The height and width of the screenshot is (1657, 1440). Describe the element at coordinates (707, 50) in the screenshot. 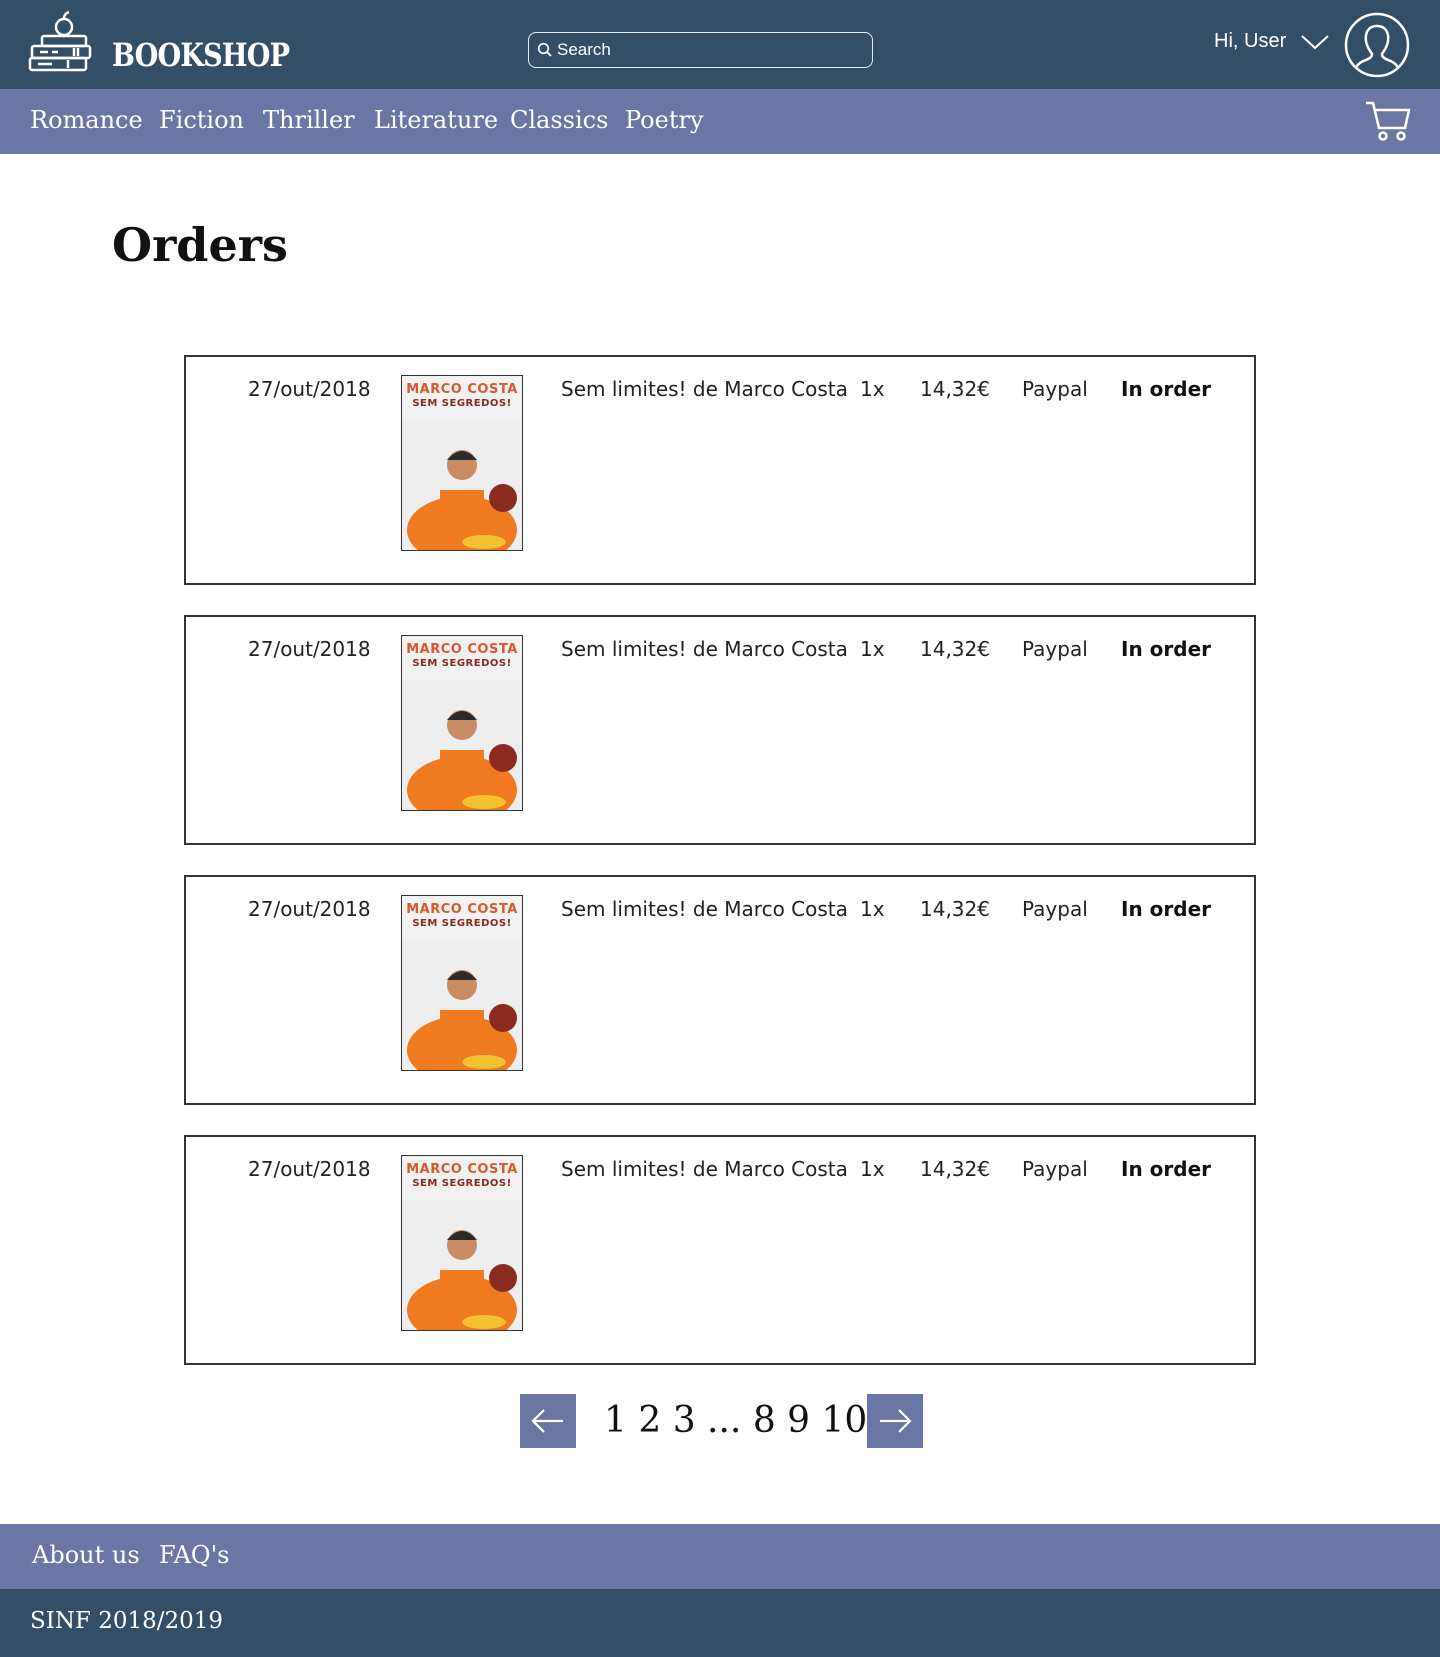

I see `search-input` at that location.